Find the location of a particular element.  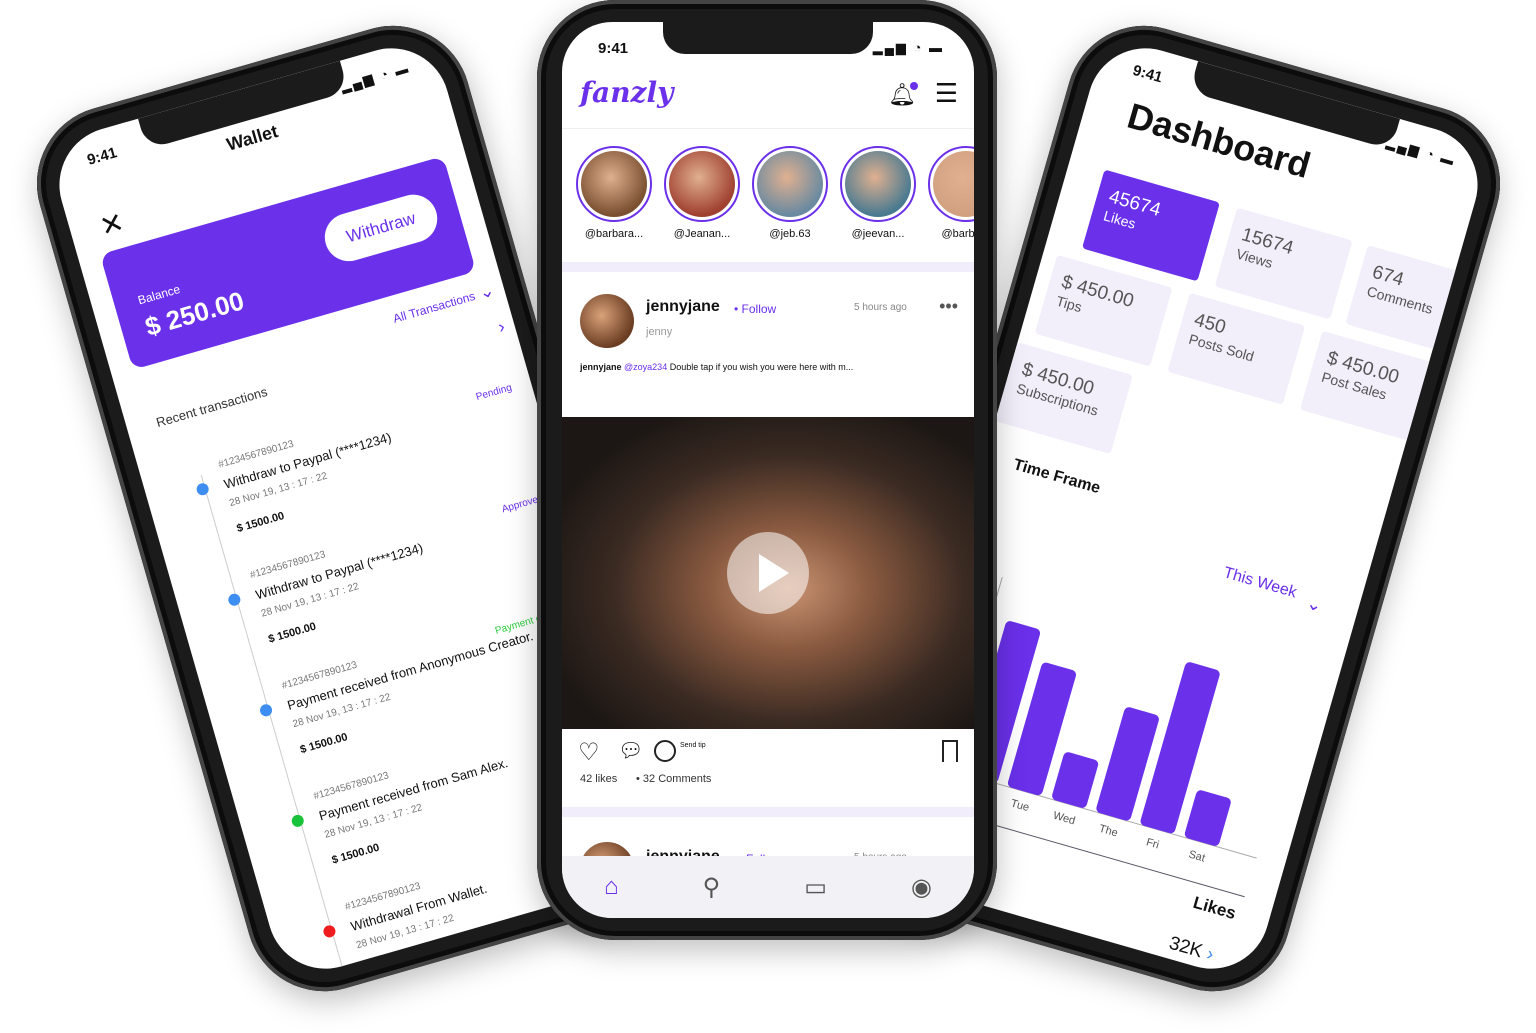

bar-wed is located at coordinates (1075, 780).